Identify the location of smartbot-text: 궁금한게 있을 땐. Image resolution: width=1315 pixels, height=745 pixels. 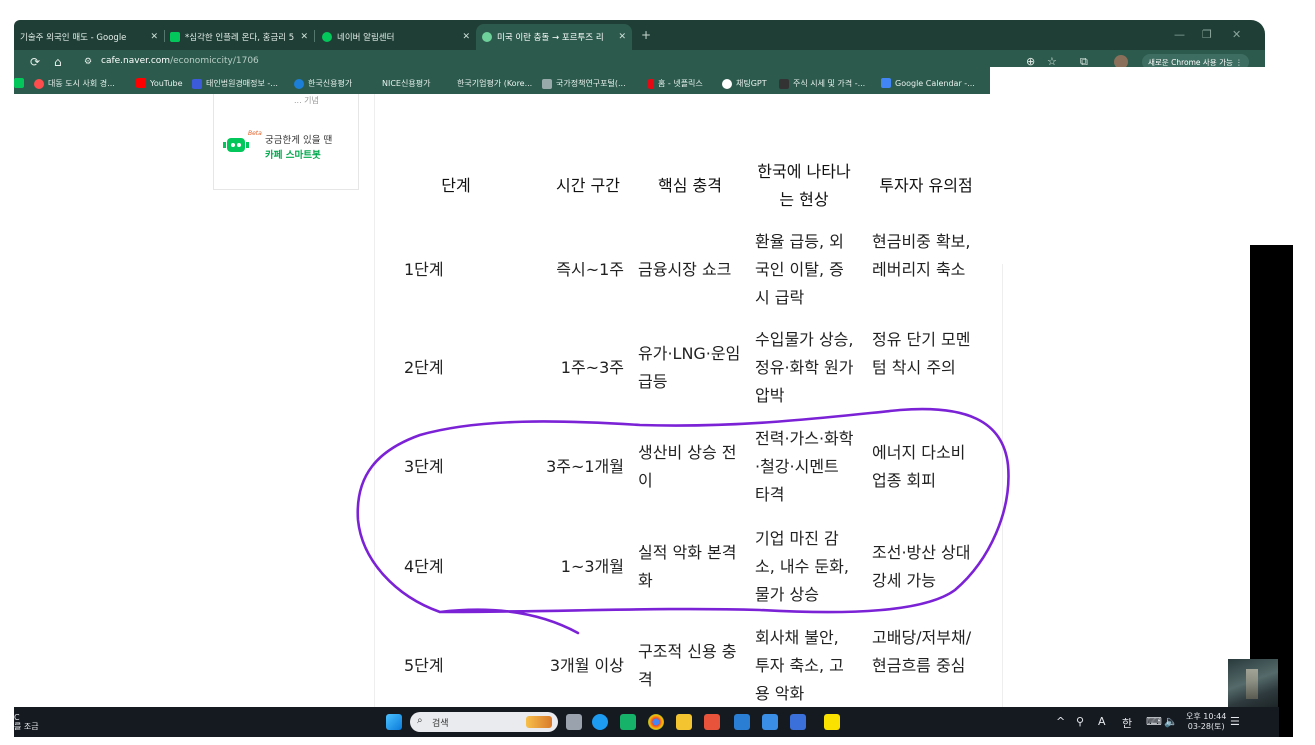
(299, 140).